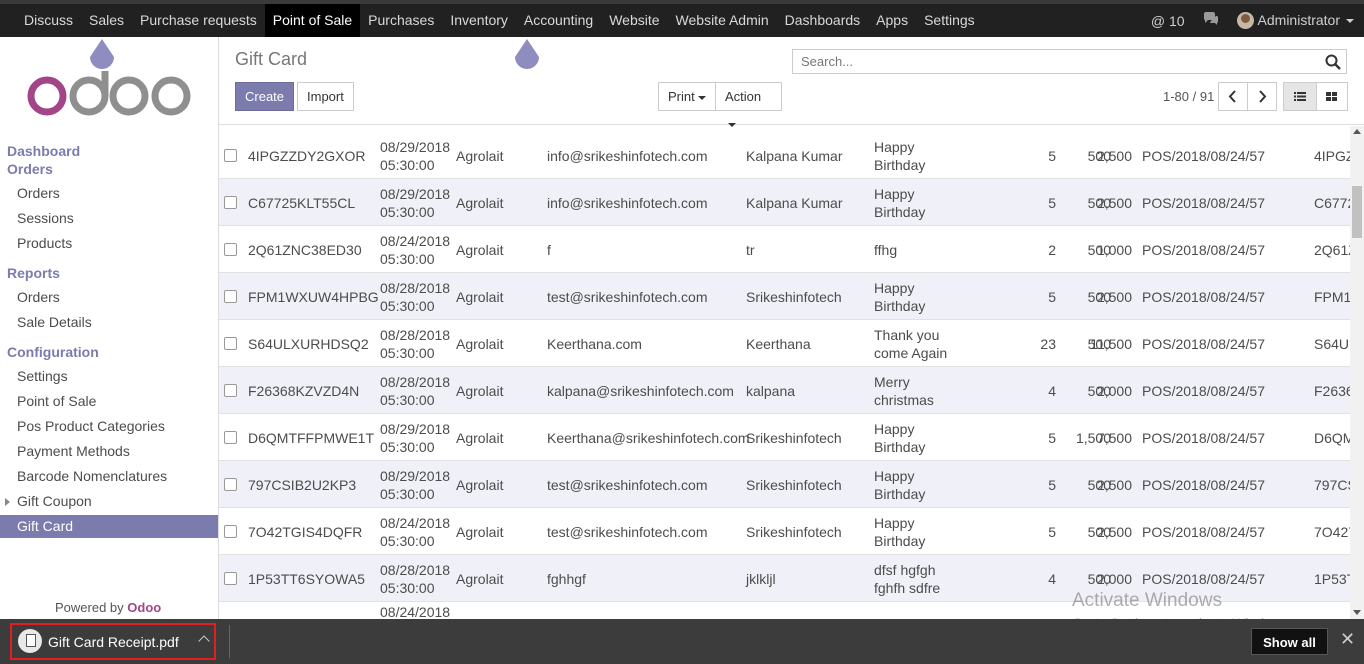 The width and height of the screenshot is (1364, 664). I want to click on menu-item-website-admin: Website Admin, so click(722, 20).